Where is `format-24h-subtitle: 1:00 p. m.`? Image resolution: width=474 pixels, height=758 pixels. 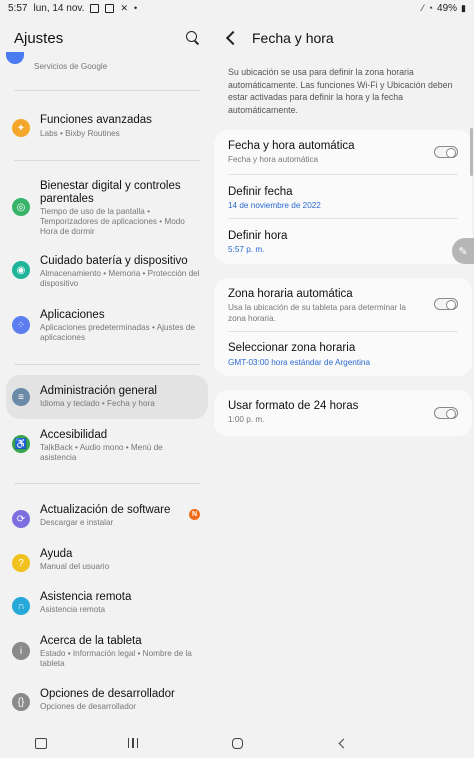 format-24h-subtitle: 1:00 p. m. is located at coordinates (246, 419).